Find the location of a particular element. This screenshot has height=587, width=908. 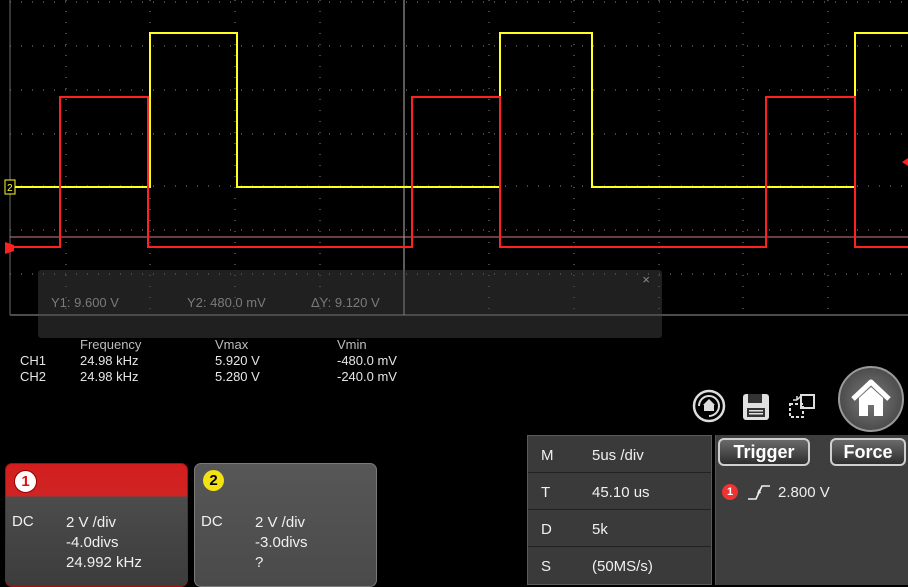

rising-edge-icon is located at coordinates (759, 492).